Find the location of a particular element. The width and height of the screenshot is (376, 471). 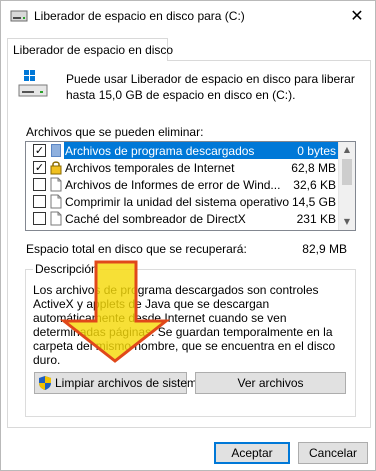

scroll-down-icon: ▼ is located at coordinates (347, 222).